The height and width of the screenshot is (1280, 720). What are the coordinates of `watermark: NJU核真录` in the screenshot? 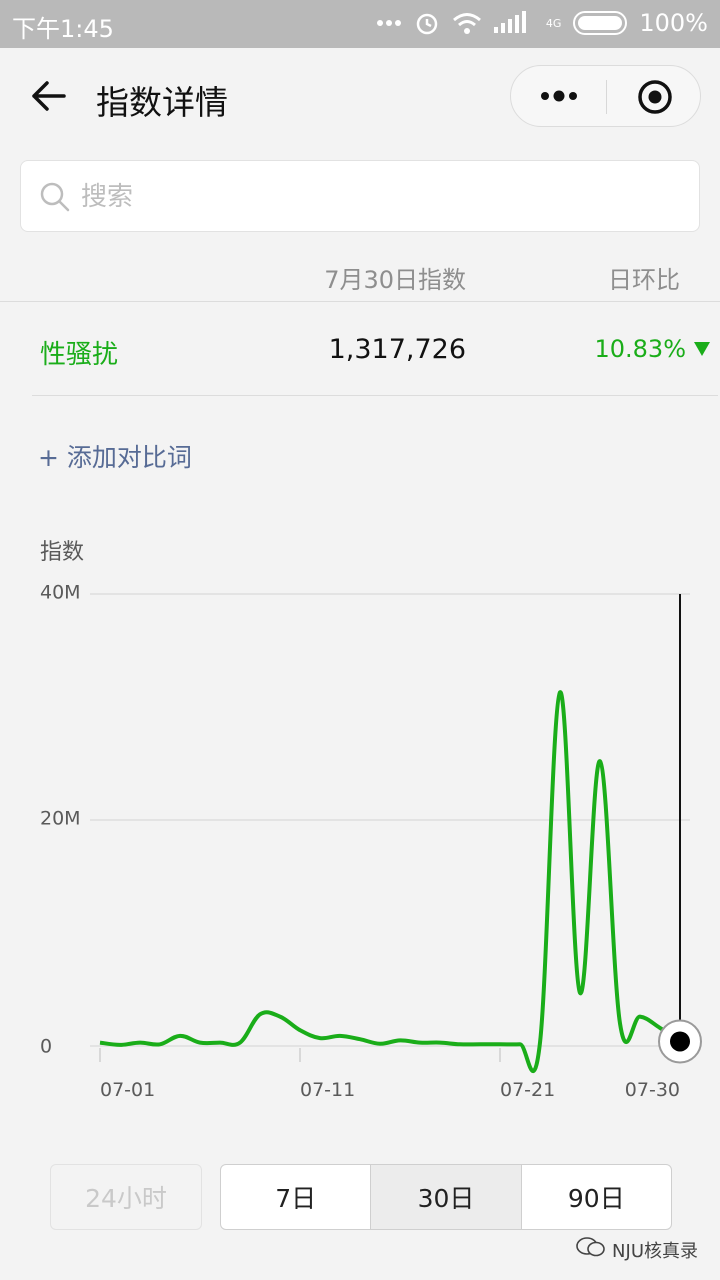 It's located at (637, 1249).